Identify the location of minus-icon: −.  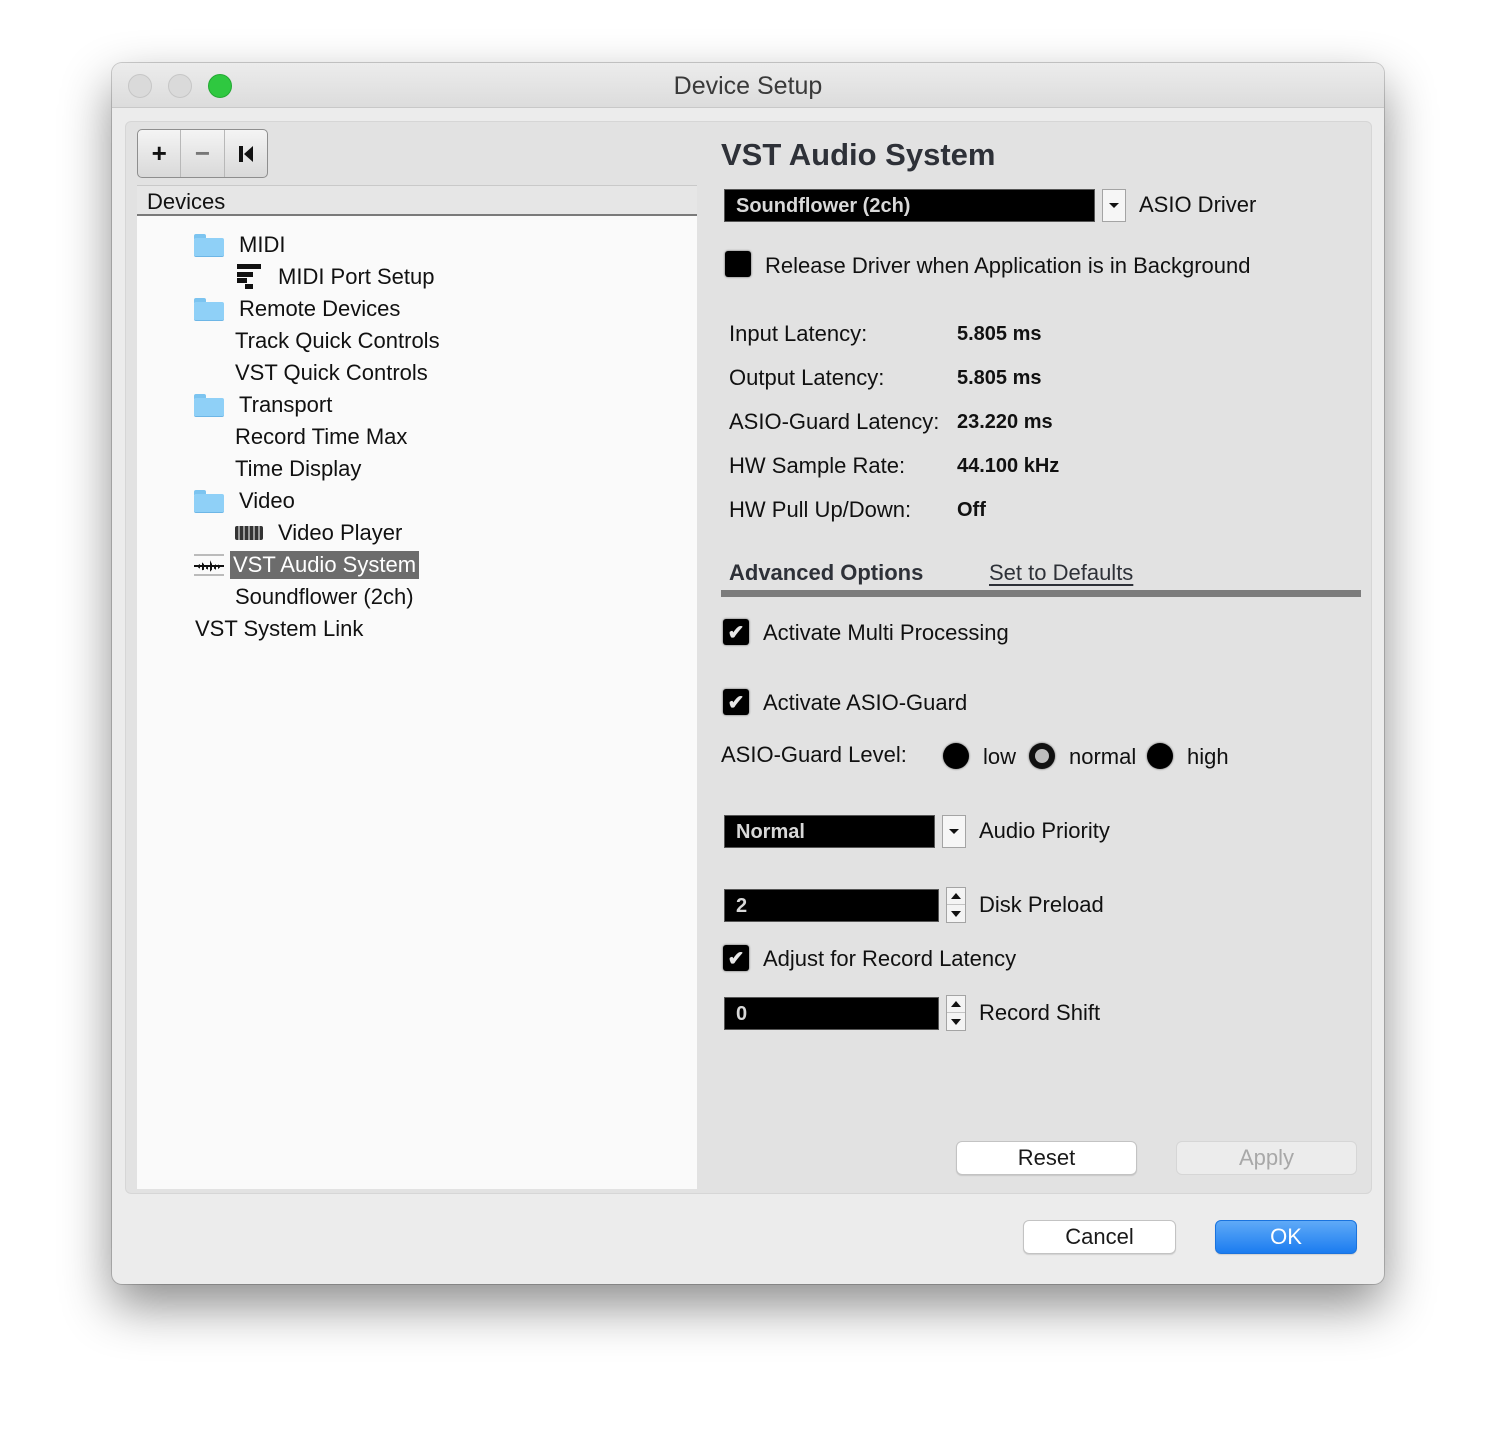
(202, 153).